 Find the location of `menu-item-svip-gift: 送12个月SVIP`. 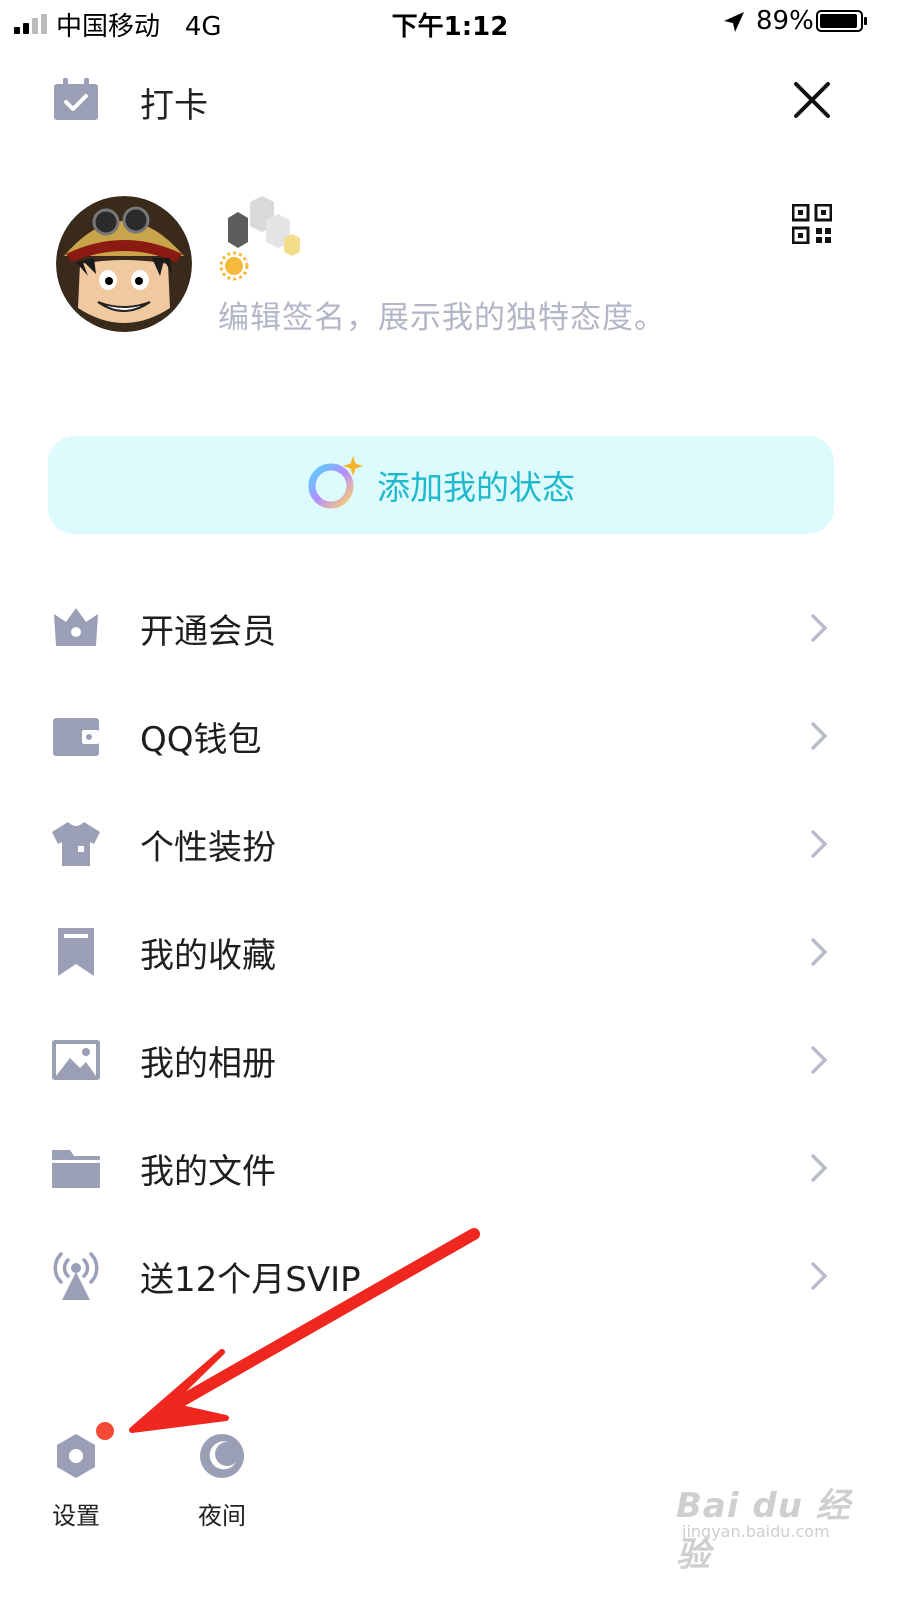

menu-item-svip-gift: 送12个月SVIP is located at coordinates (450, 1276).